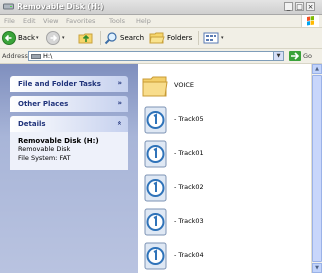  What do you see at coordinates (53, 38) in the screenshot?
I see `forward-arrow-icon` at bounding box center [53, 38].